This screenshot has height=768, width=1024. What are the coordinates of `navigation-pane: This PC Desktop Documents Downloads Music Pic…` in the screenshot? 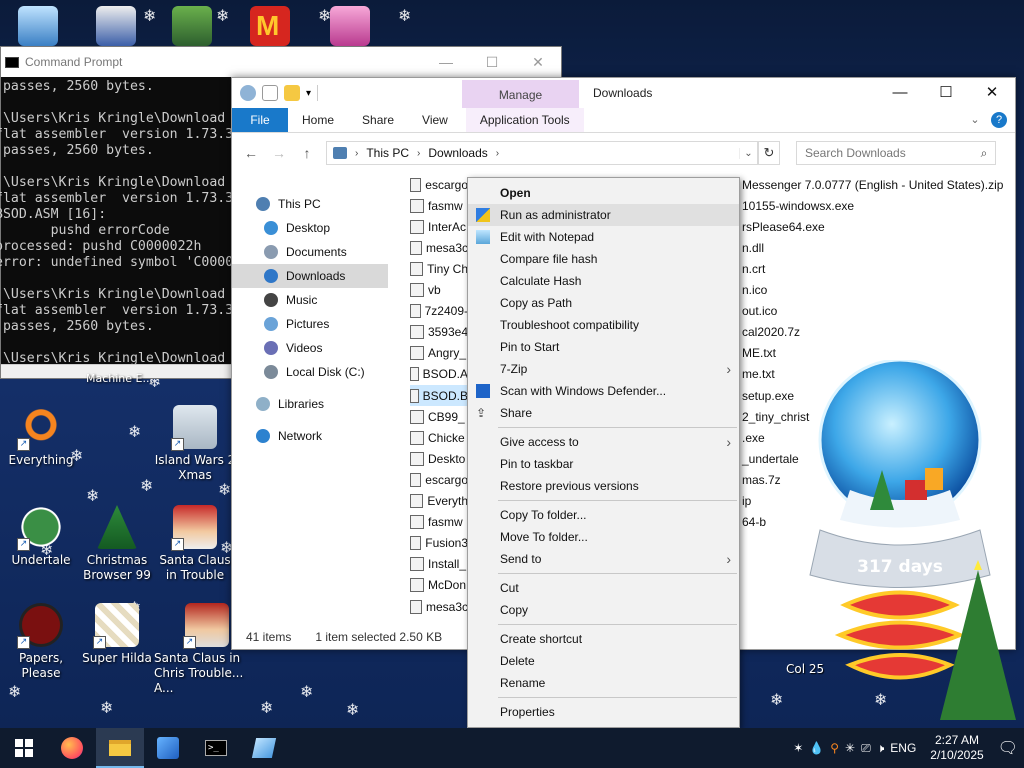 It's located at (312, 394).